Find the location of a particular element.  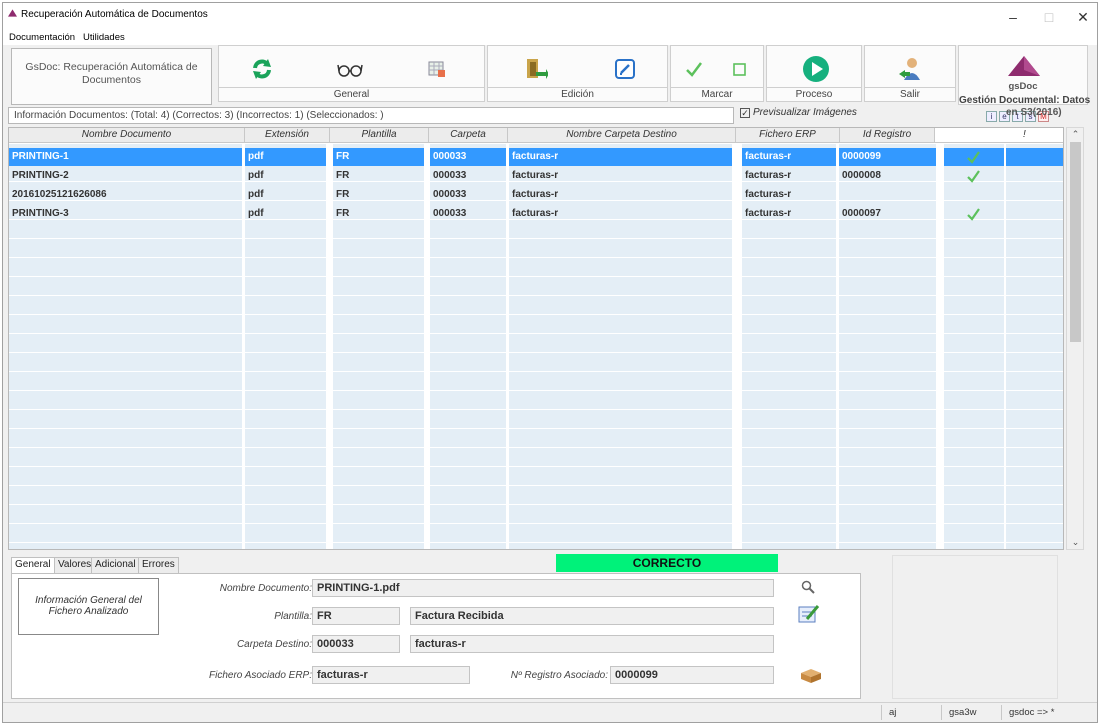

toolbar-group-edicion: Edición is located at coordinates (577, 73).